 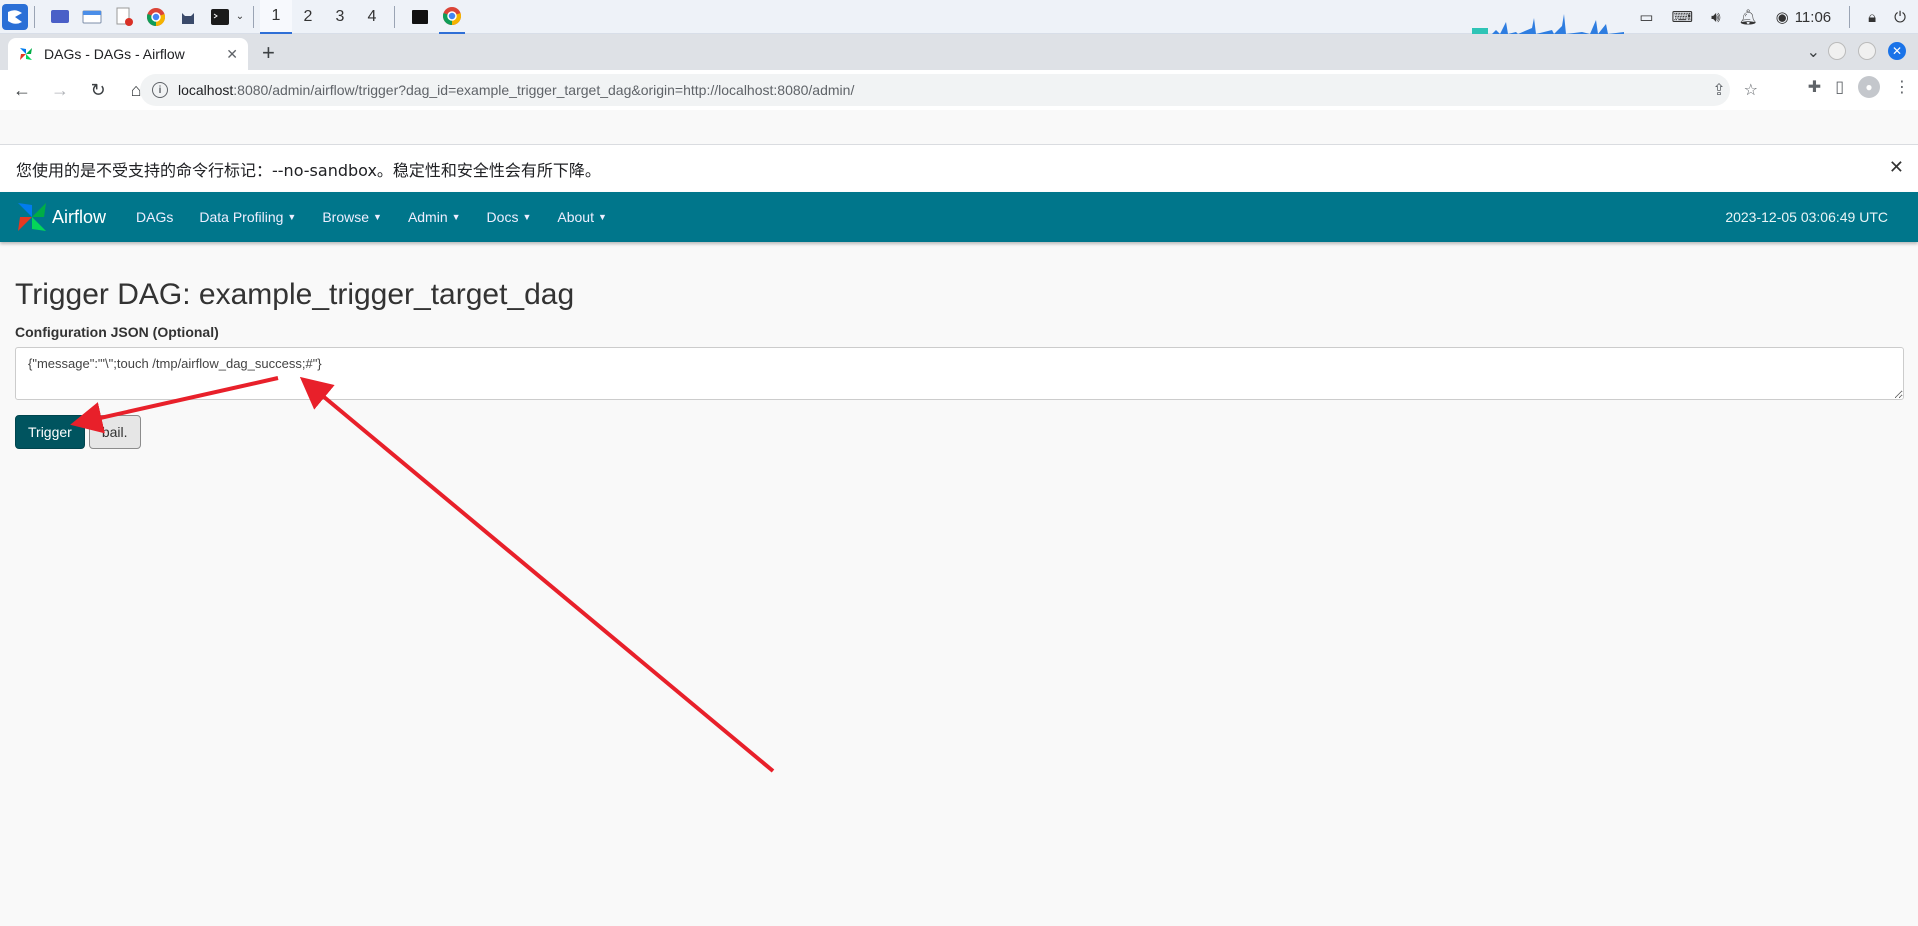 I want to click on url-host: localhost, so click(x=206, y=90).